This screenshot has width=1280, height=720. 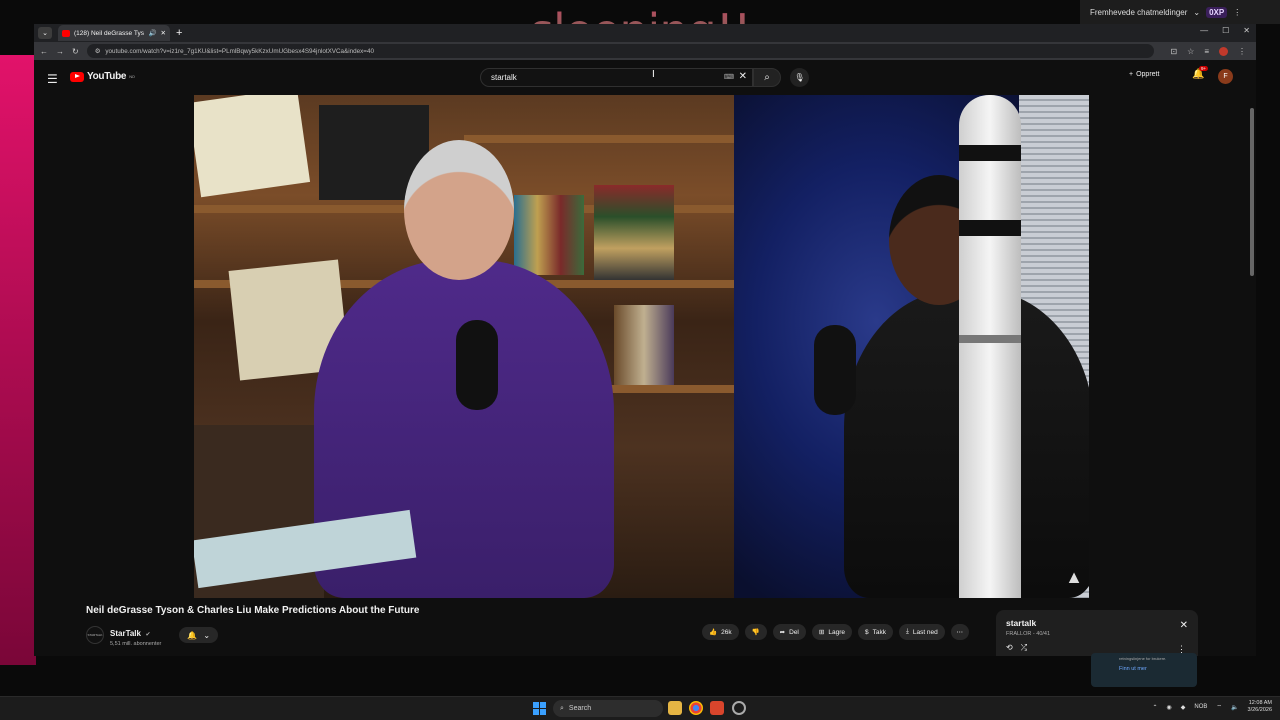 I want to click on rocket-model, so click(x=990, y=346).